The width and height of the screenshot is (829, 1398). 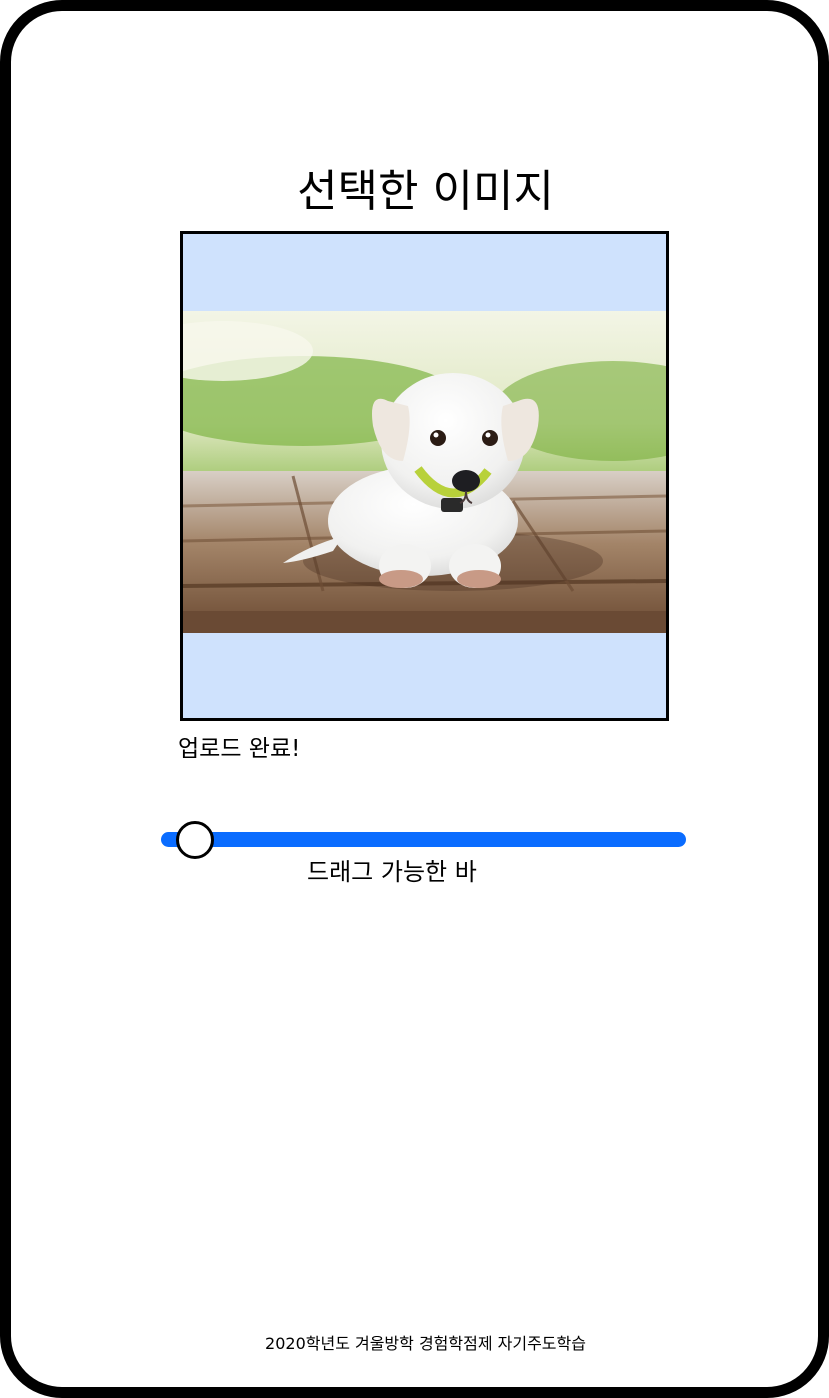 What do you see at coordinates (239, 749) in the screenshot?
I see `upload-status-text: 업로드 완료!` at bounding box center [239, 749].